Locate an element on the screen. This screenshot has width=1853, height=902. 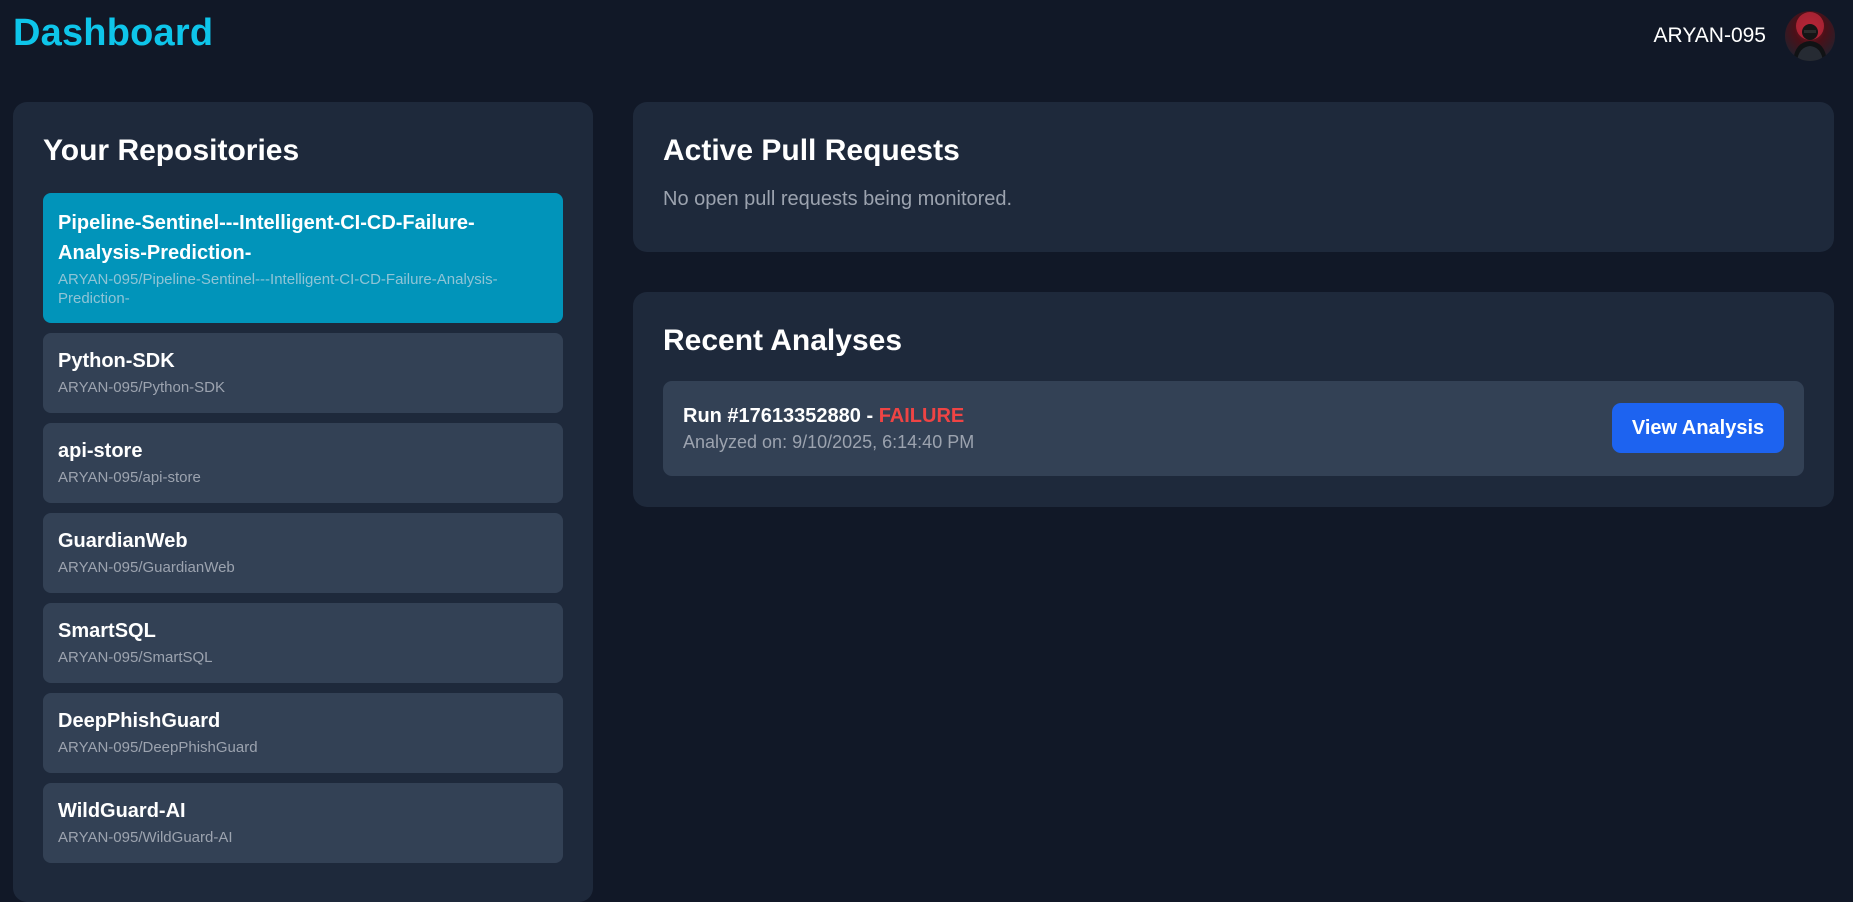
repo-item-deepphishguard: DeepPhishGuard ARYAN-095/DeepPhishGuard is located at coordinates (303, 733).